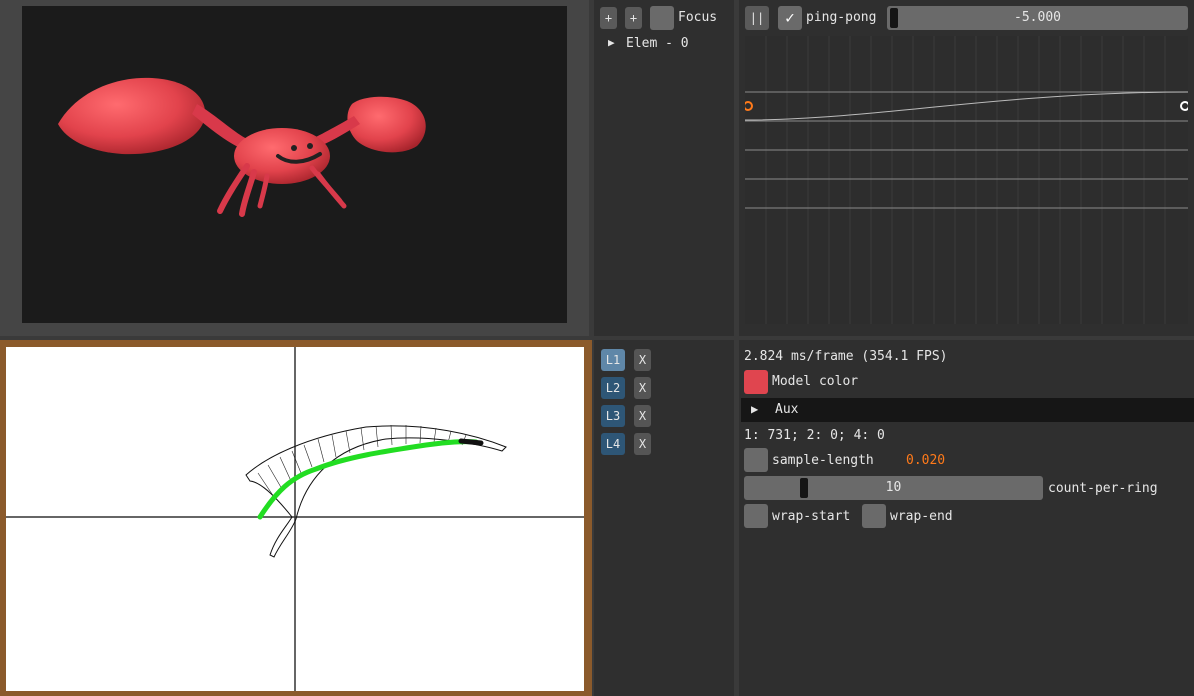 The width and height of the screenshot is (1194, 696). I want to click on model-color-swatch, so click(756, 382).